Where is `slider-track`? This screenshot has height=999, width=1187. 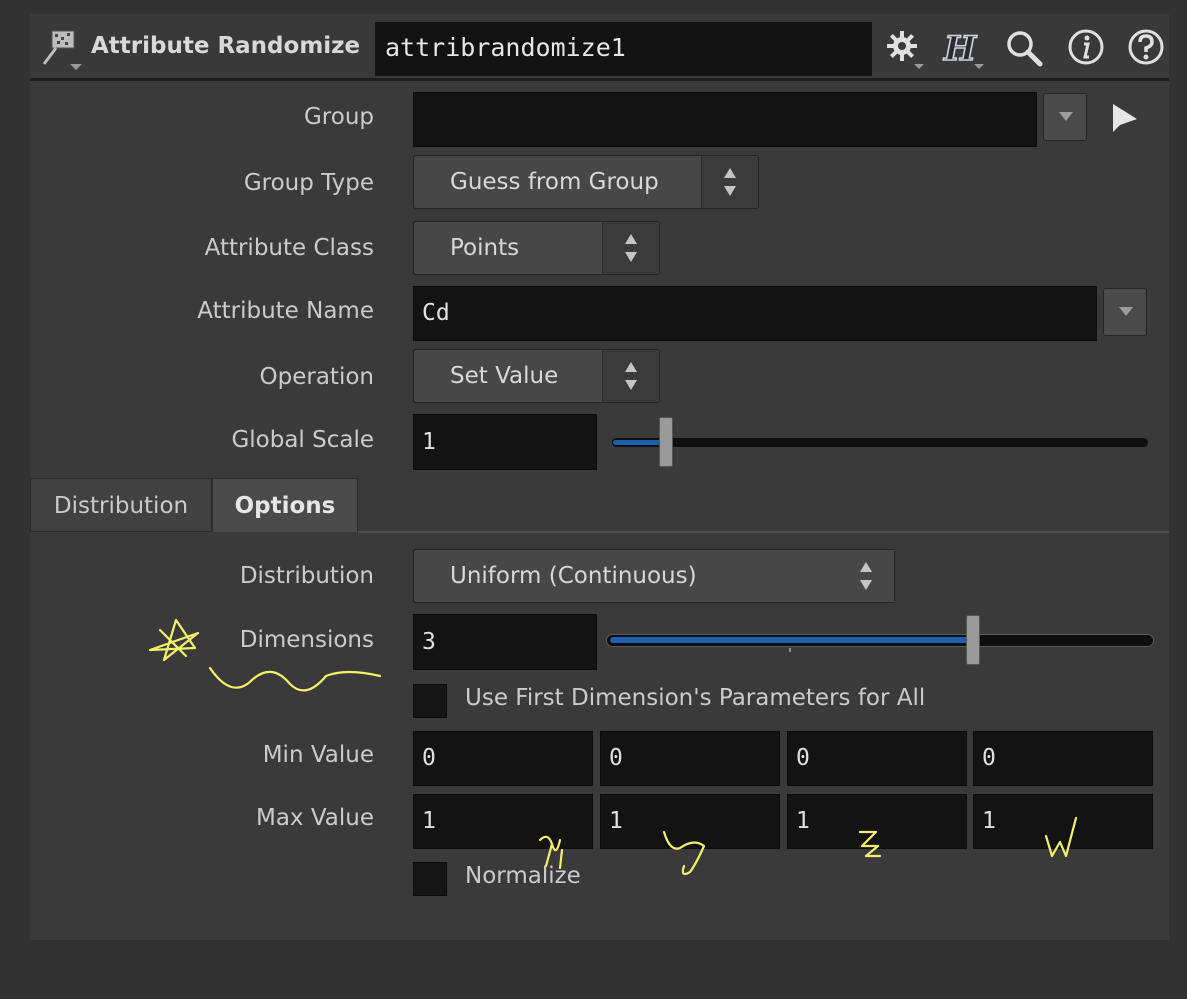
slider-track is located at coordinates (880, 442).